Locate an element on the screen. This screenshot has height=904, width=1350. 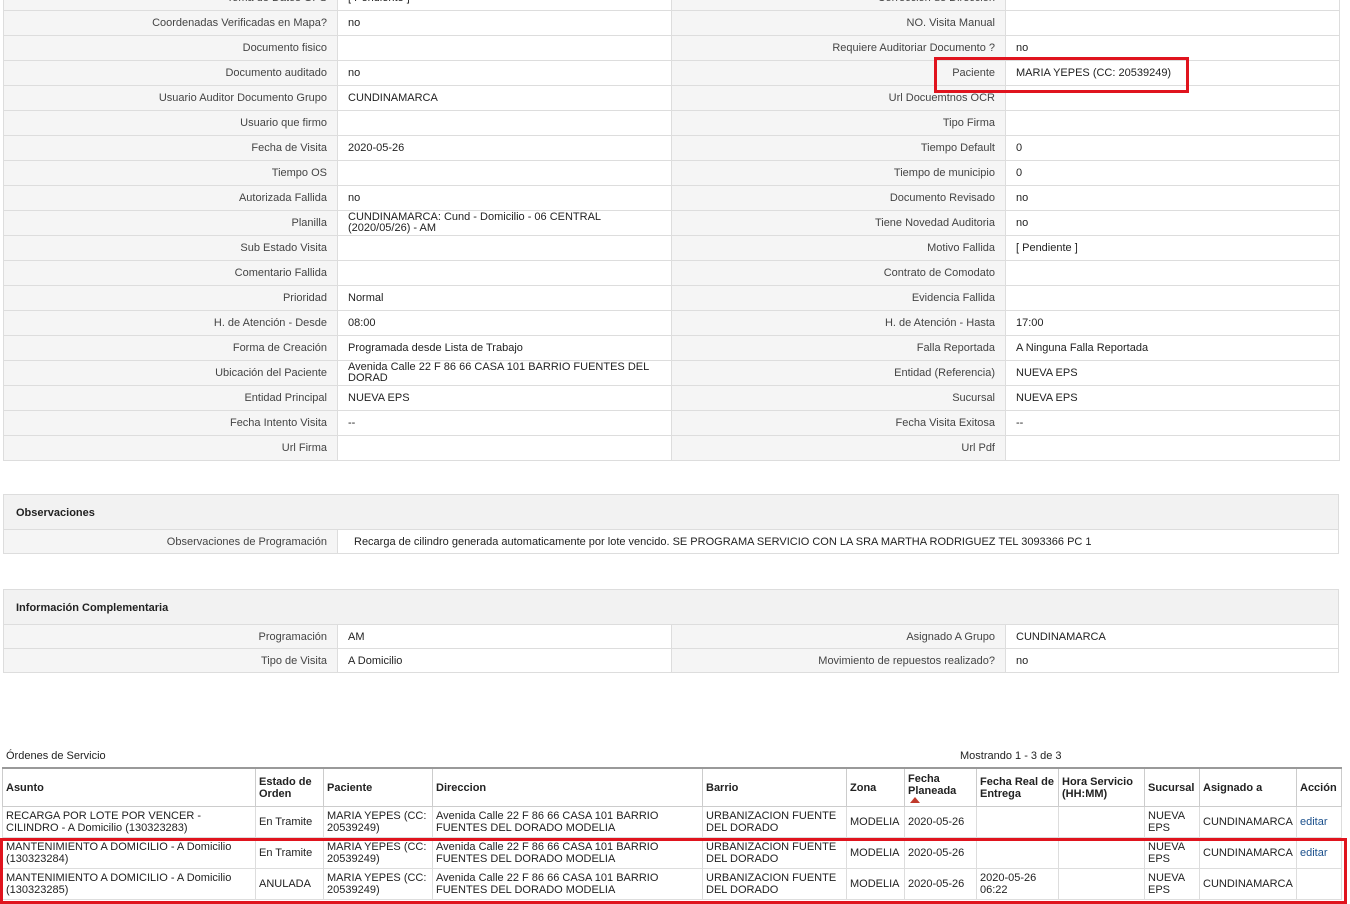
field-label: Coordenadas Verificadas en Mapa? is located at coordinates (170, 23).